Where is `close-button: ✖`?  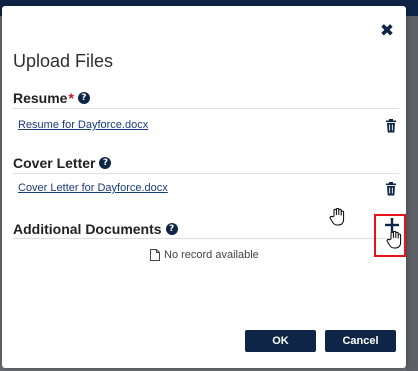
close-button: ✖ is located at coordinates (387, 31).